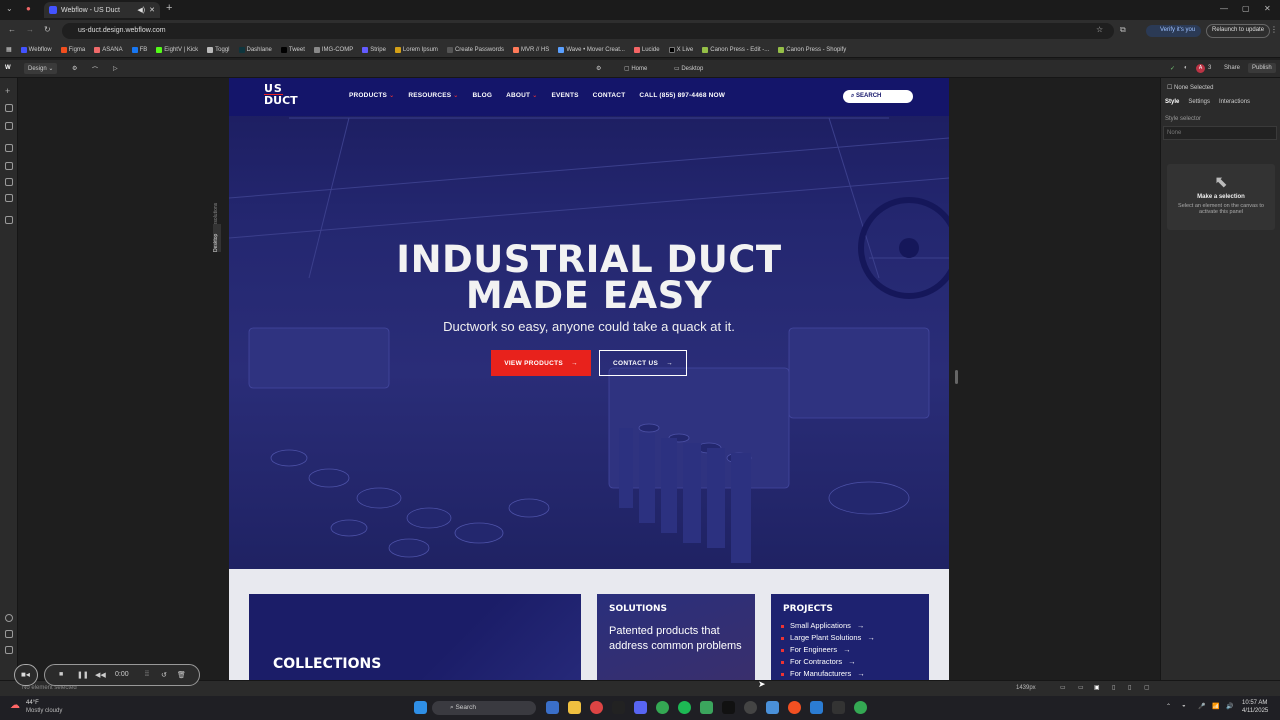 This screenshot has width=1280, height=720. Describe the element at coordinates (9, 182) in the screenshot. I see `styles-icon` at that location.